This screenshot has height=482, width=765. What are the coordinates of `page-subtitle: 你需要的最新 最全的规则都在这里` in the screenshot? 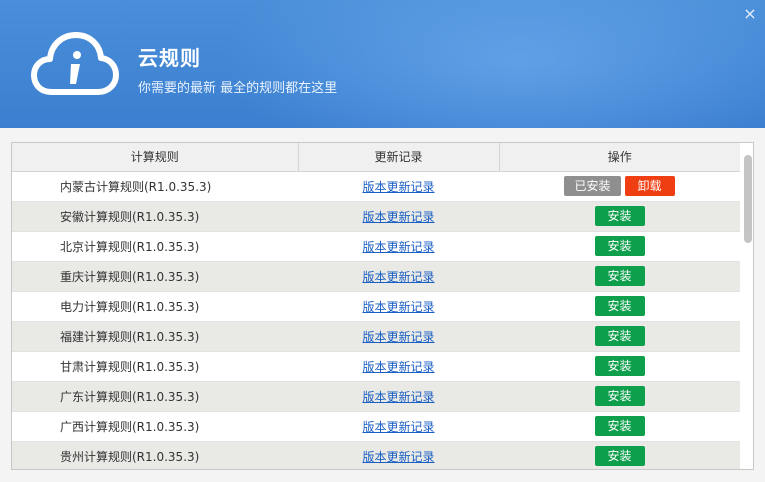 It's located at (238, 88).